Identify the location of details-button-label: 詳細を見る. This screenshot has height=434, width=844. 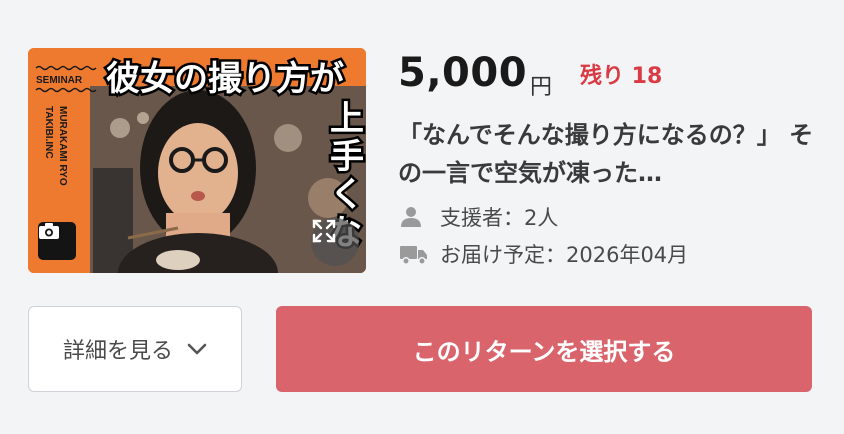
(117, 351).